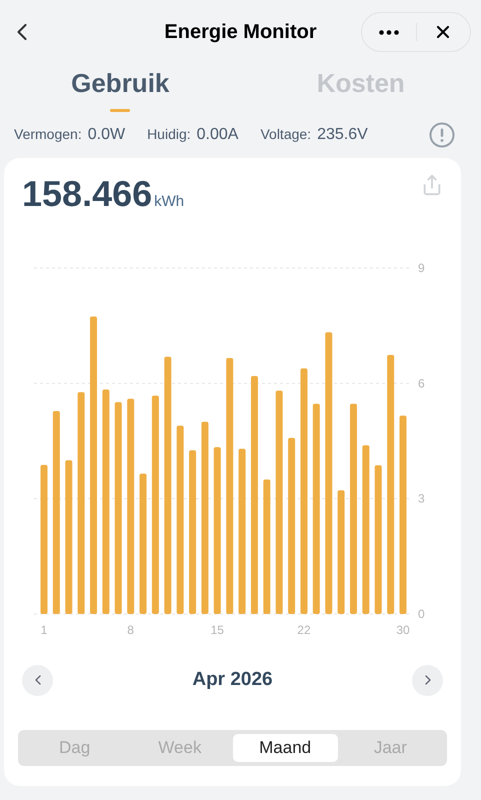 This screenshot has height=800, width=481. What do you see at coordinates (421, 613) in the screenshot?
I see `axis-tick-label: 0` at bounding box center [421, 613].